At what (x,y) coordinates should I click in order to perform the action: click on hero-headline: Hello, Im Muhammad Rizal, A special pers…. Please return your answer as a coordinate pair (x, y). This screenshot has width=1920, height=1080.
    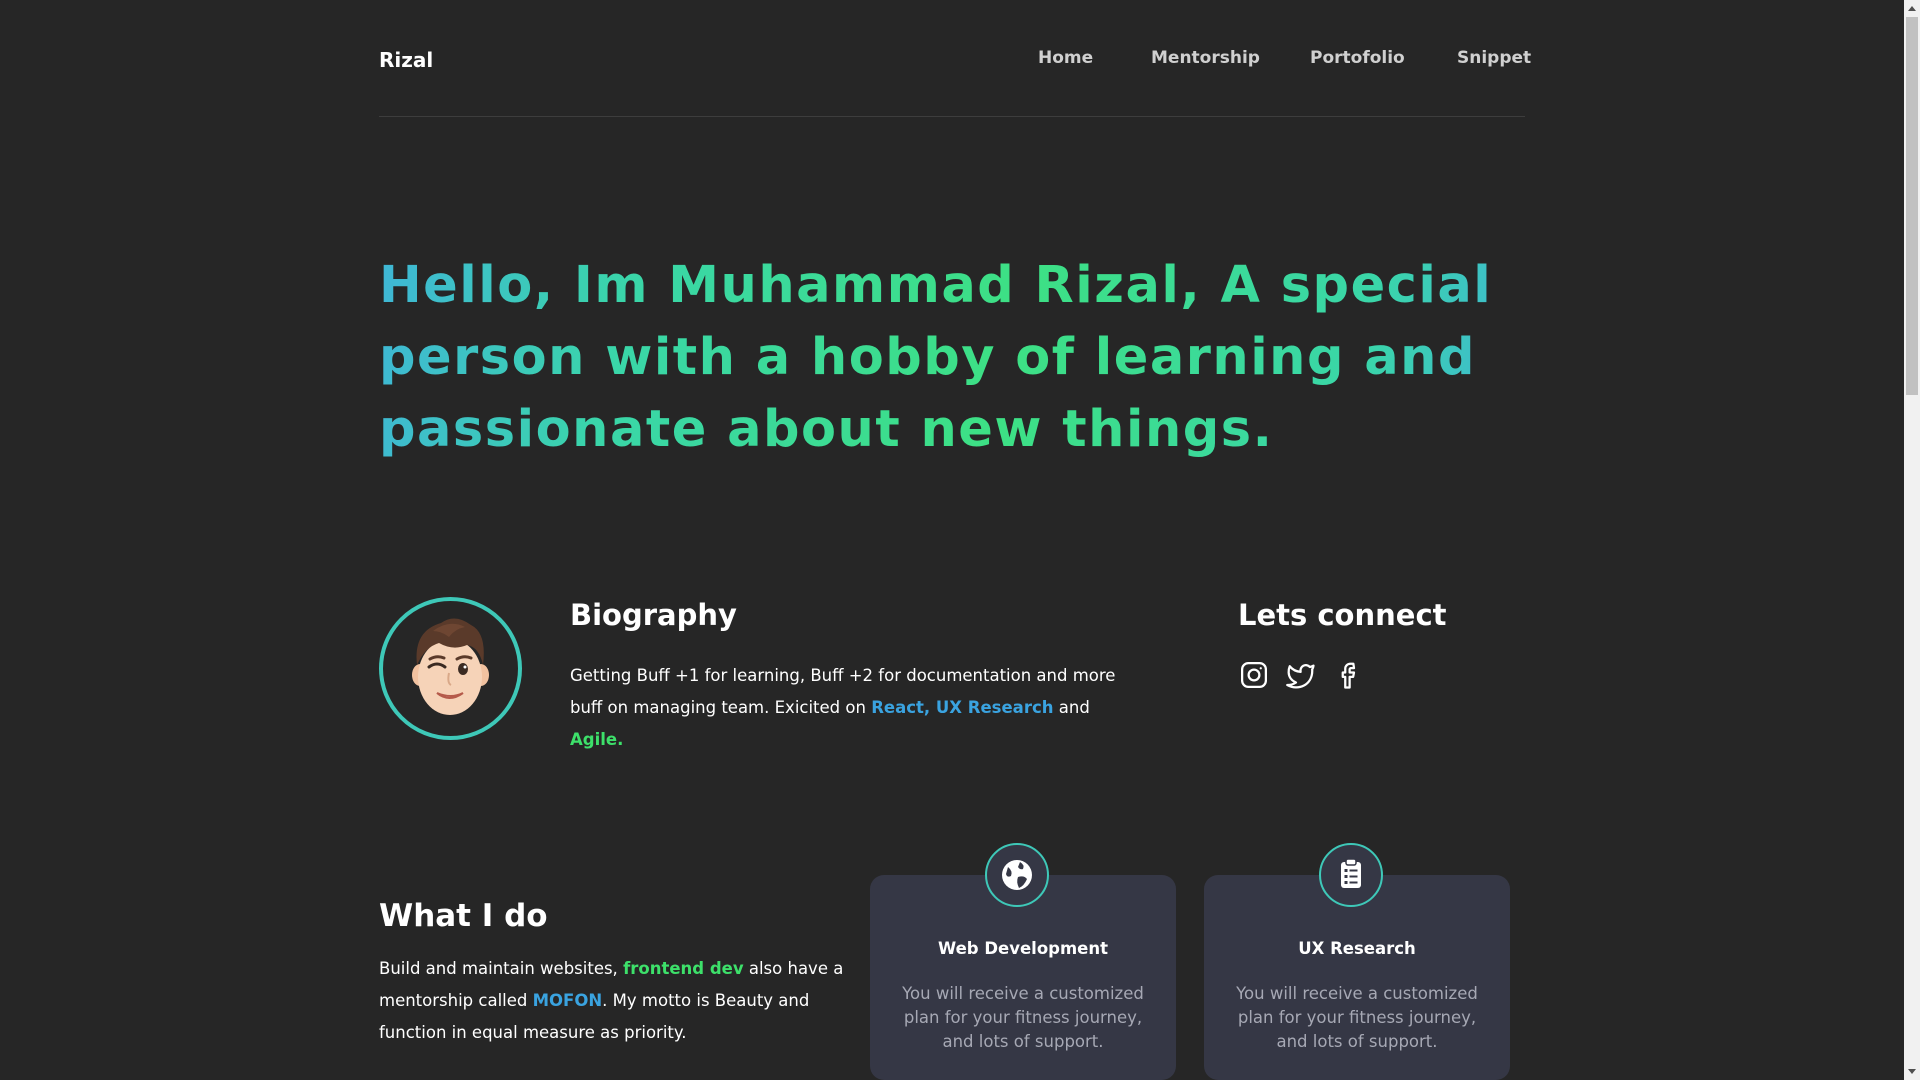
    Looking at the image, I should click on (949, 358).